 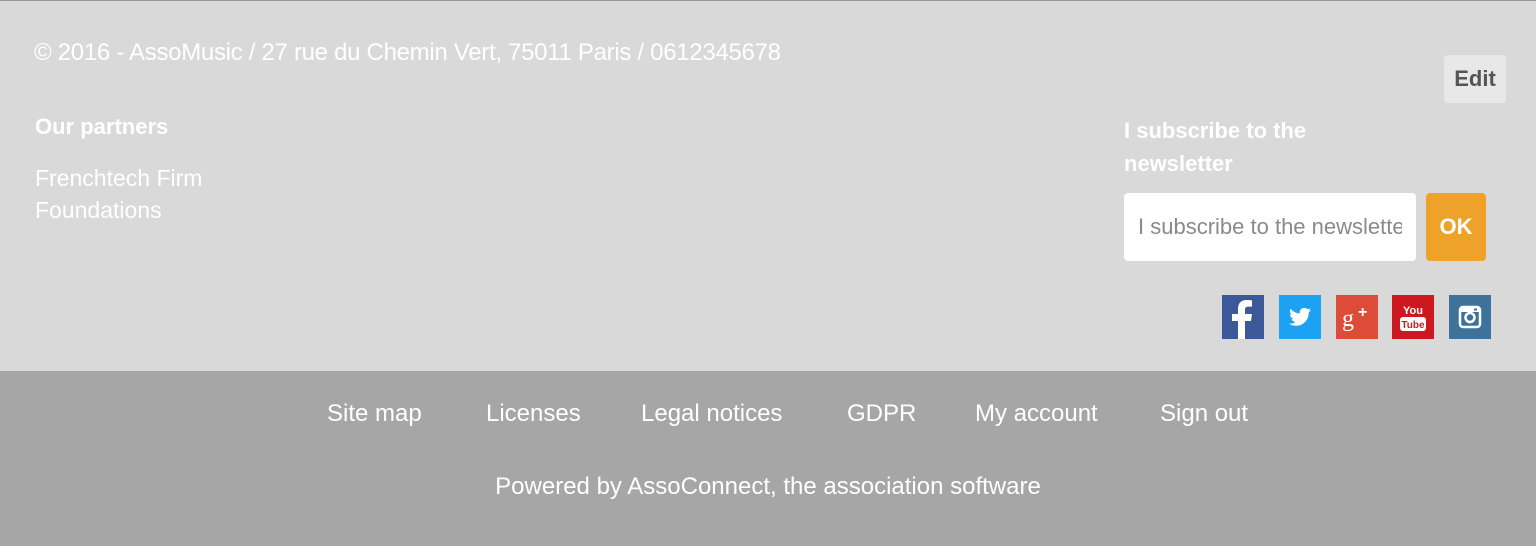 What do you see at coordinates (881, 414) in the screenshot?
I see `nav-gdpr: GDPR` at bounding box center [881, 414].